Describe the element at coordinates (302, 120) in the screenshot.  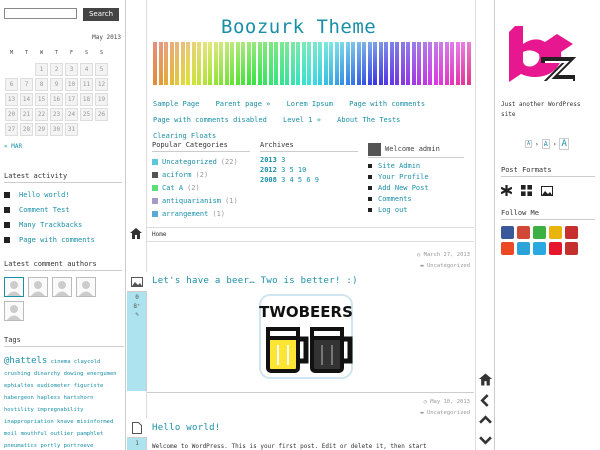
I see `nav-item: Level 1 »` at that location.